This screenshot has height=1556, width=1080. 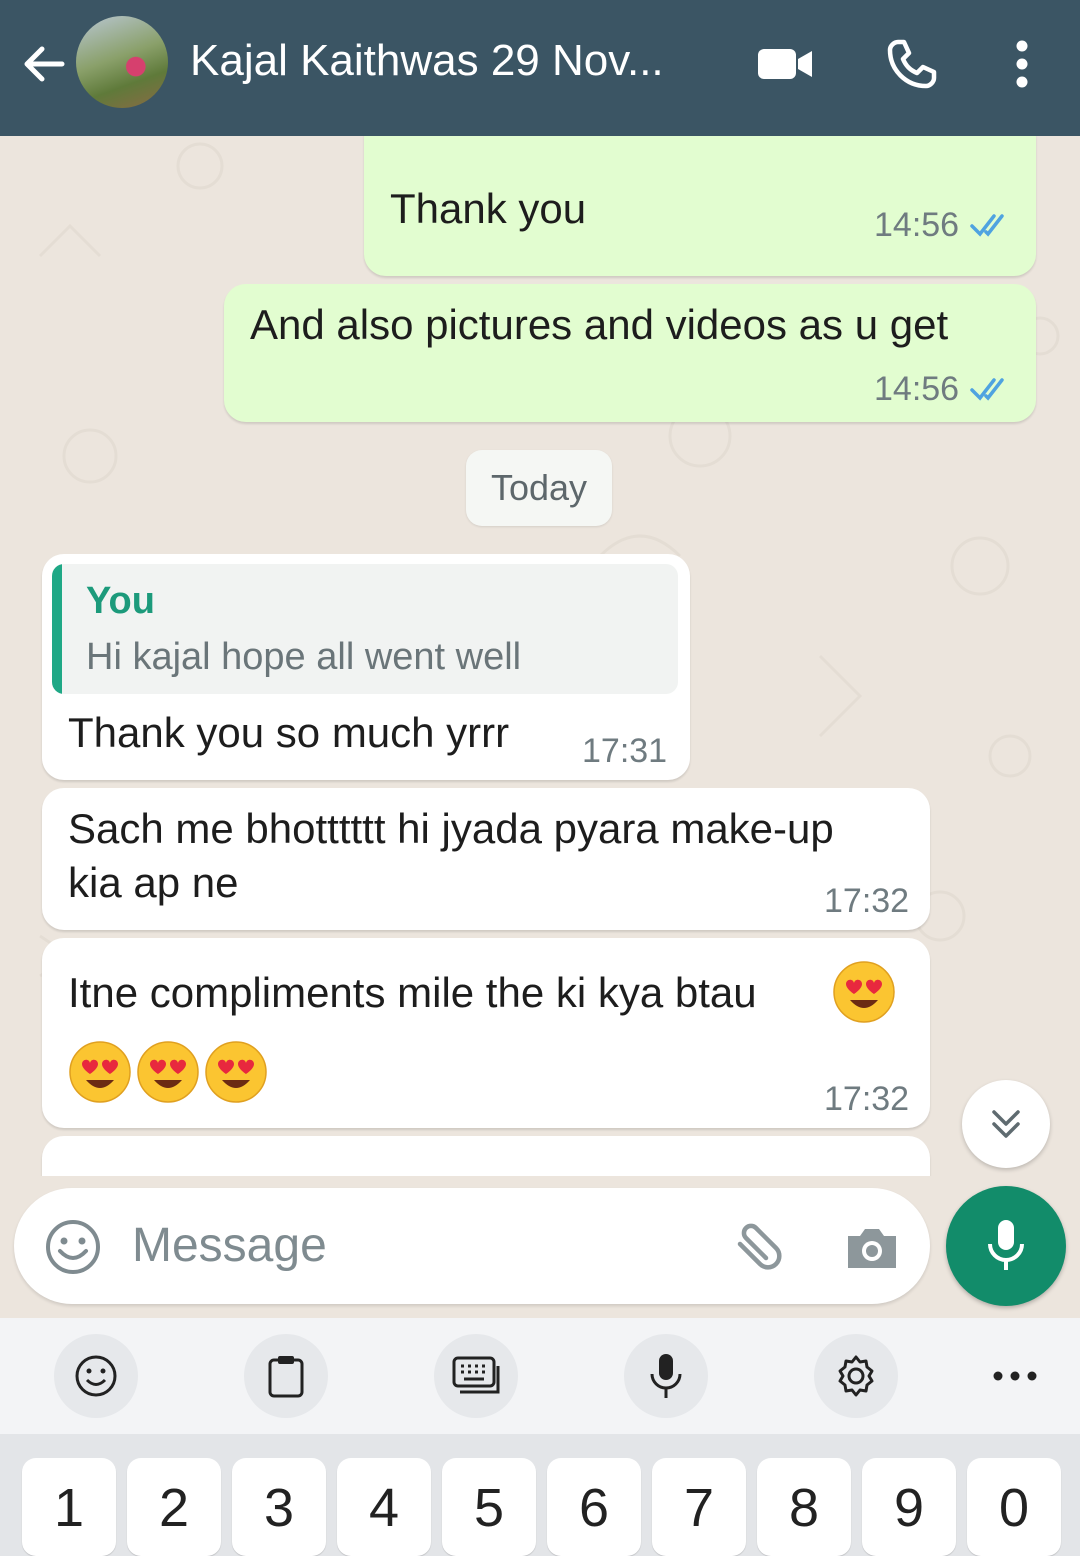 What do you see at coordinates (1022, 64) in the screenshot?
I see `more-options-icon` at bounding box center [1022, 64].